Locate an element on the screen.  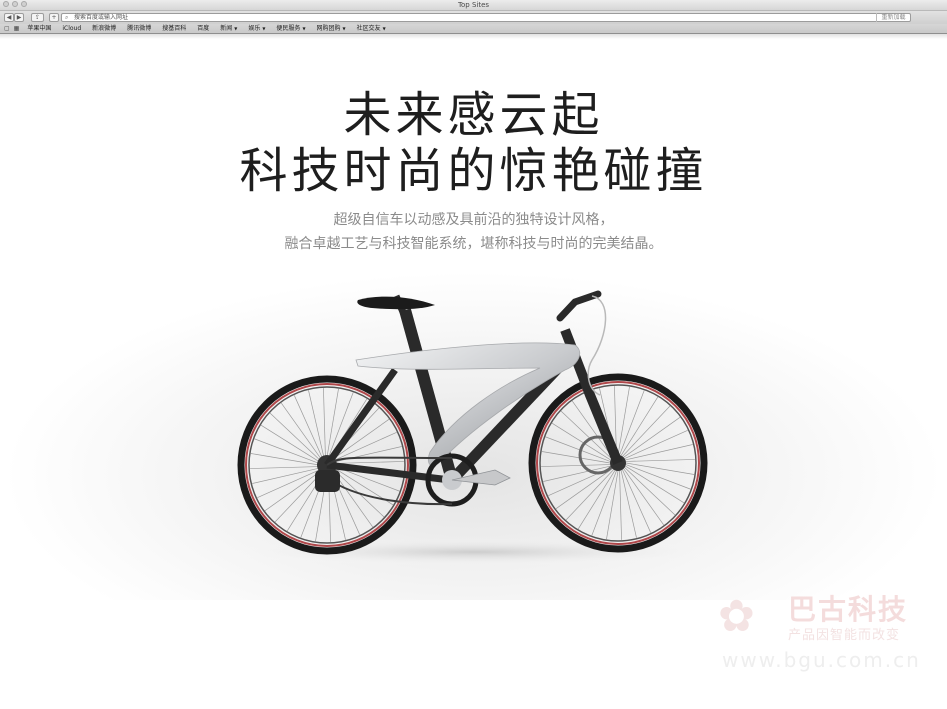
watermark-brand: 巴古科技 is located at coordinates (848, 609).